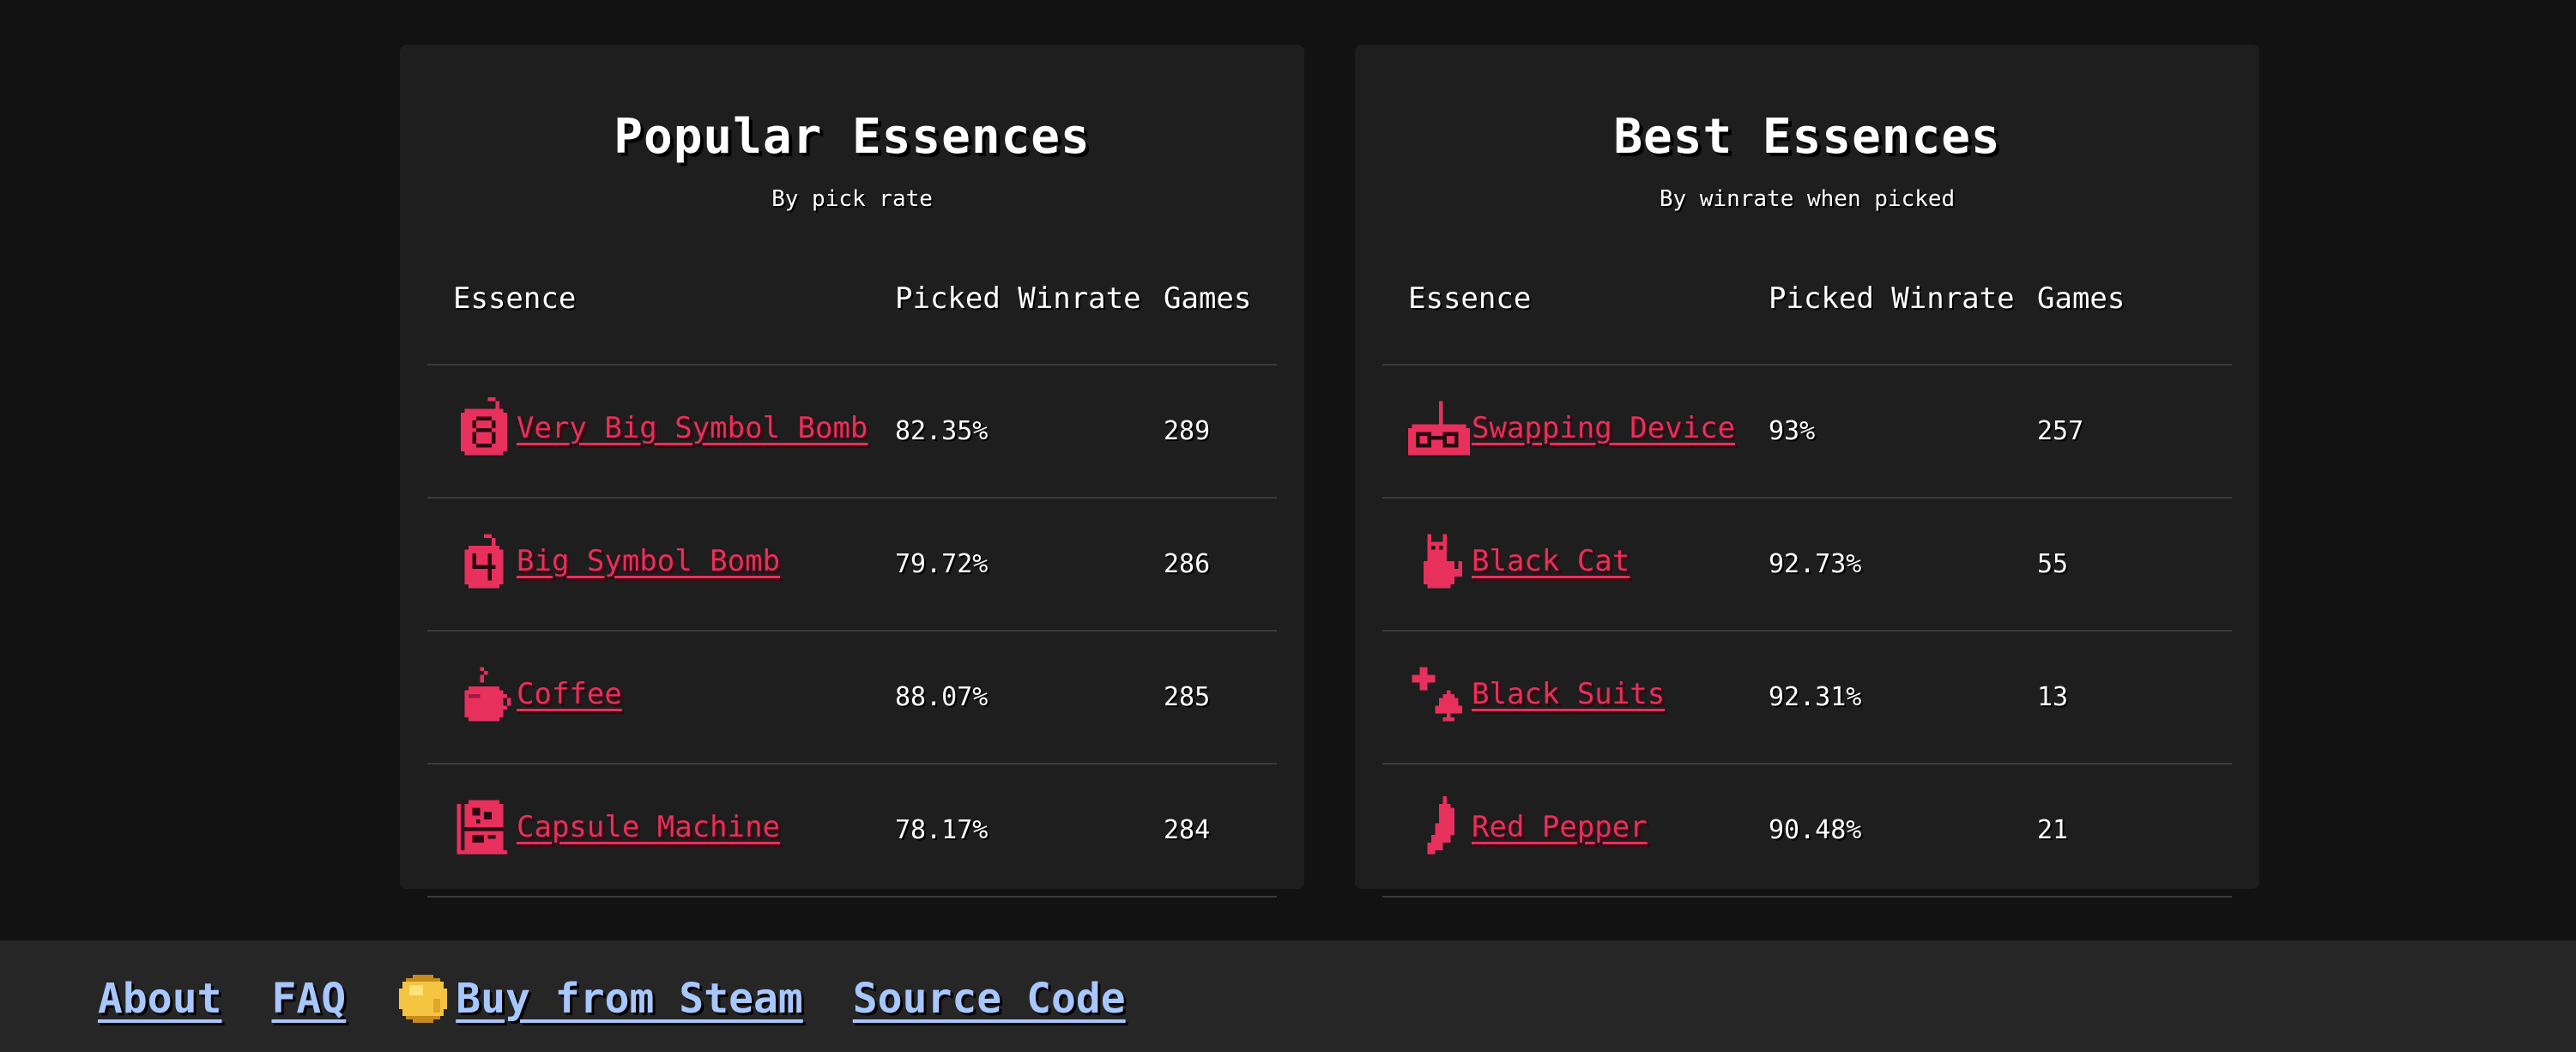 The height and width of the screenshot is (1052, 2576). I want to click on faq-link: FAQ, so click(309, 999).